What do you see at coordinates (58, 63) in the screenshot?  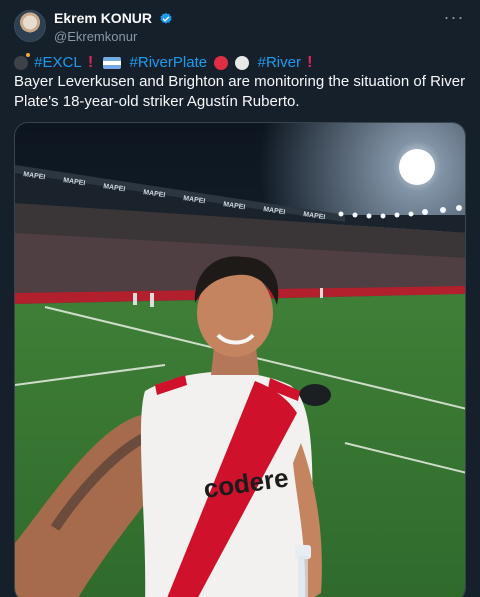 I see `hashtag-excl: #EXCL` at bounding box center [58, 63].